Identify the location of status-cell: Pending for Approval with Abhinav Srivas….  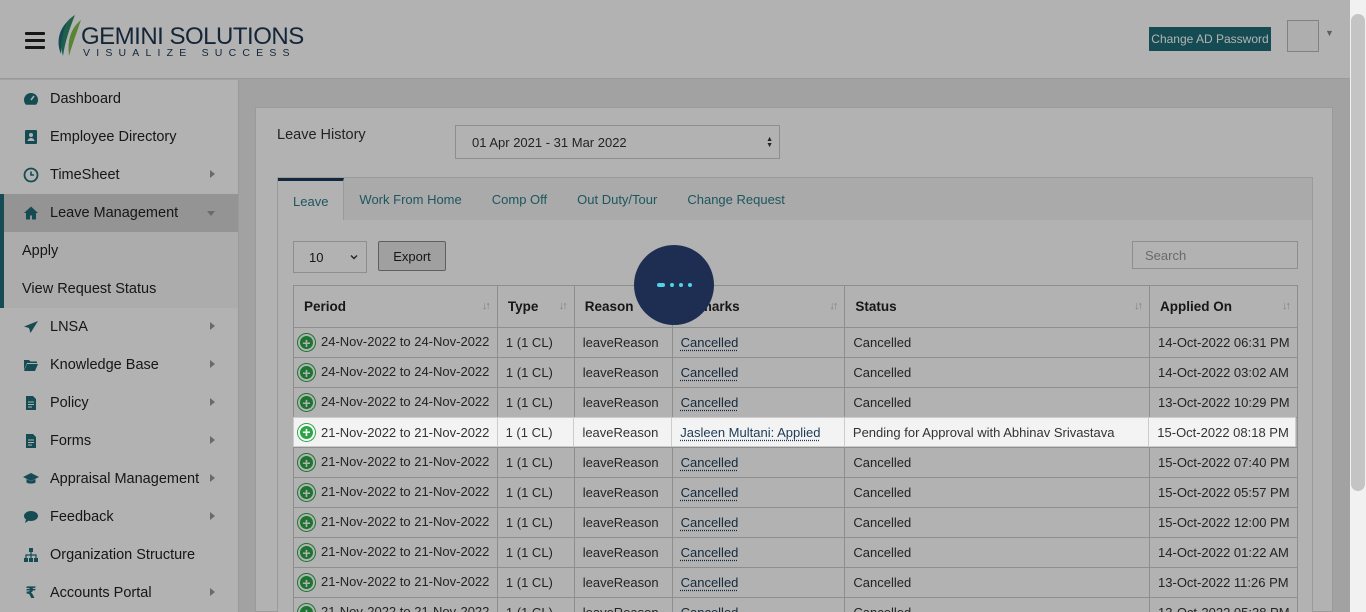
(997, 432).